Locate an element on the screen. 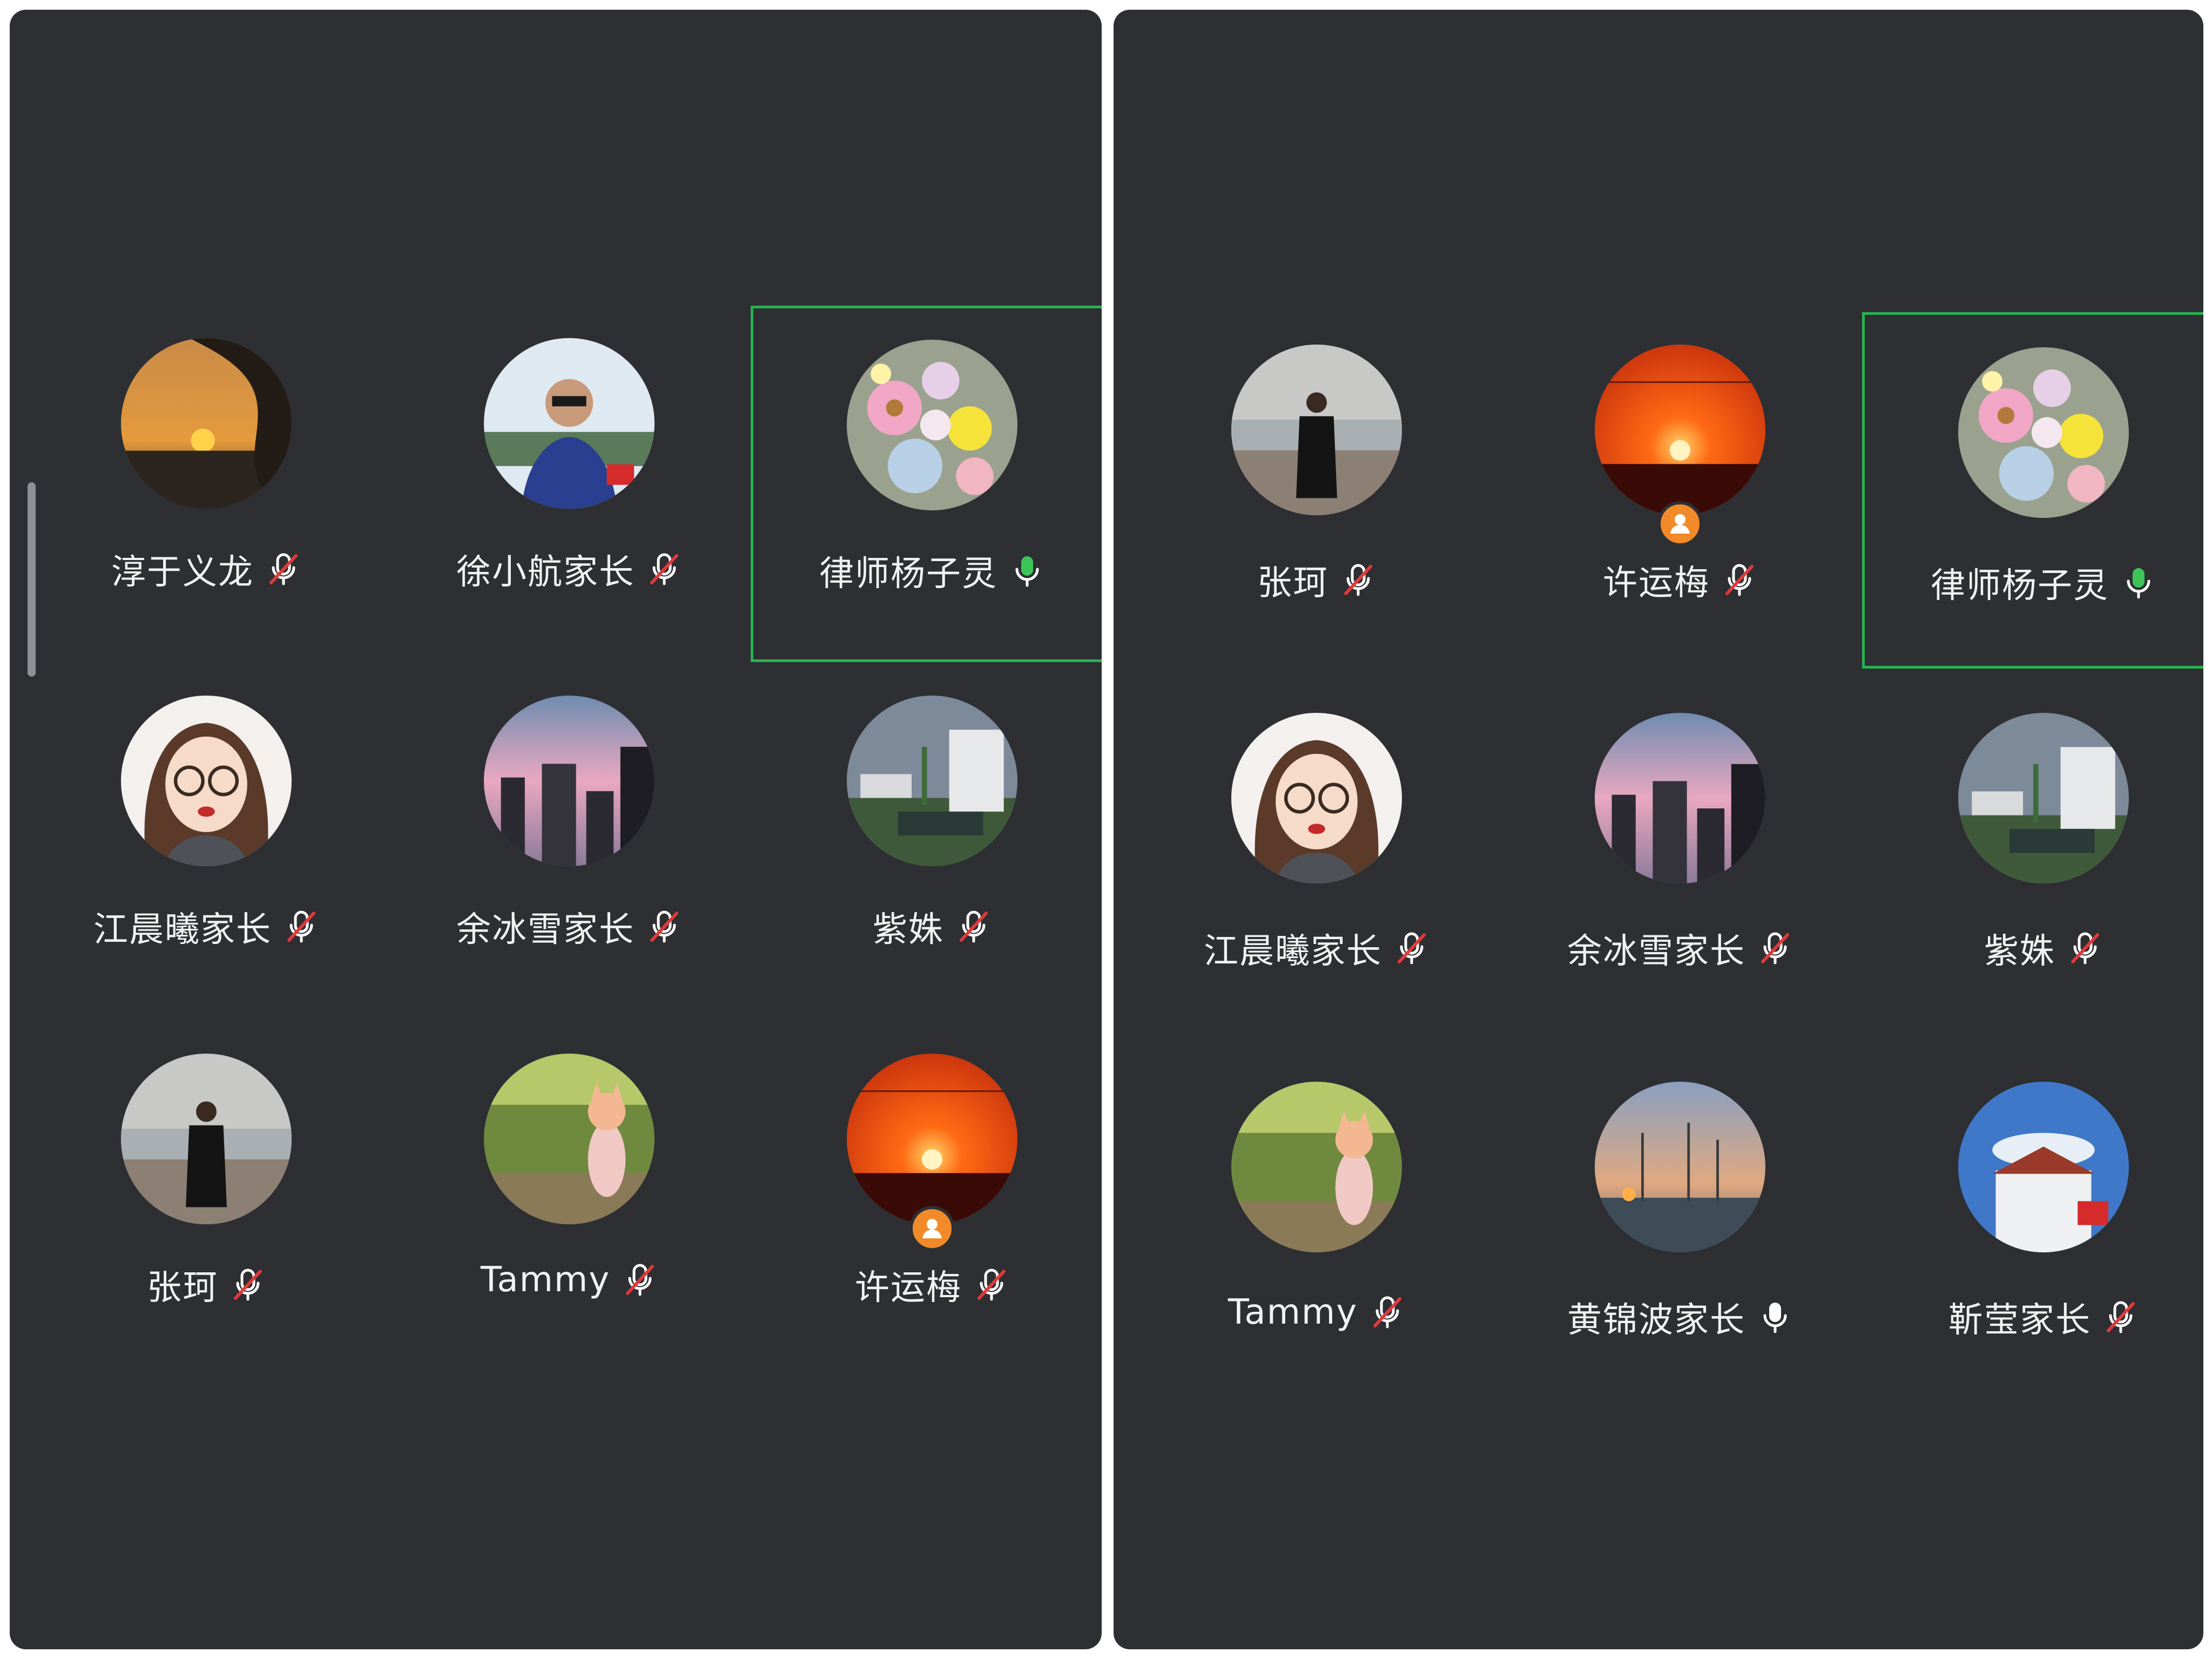 Image resolution: width=2212 pixels, height=1659 pixels. participant-label: 靳莹家长 is located at coordinates (2032, 1317).